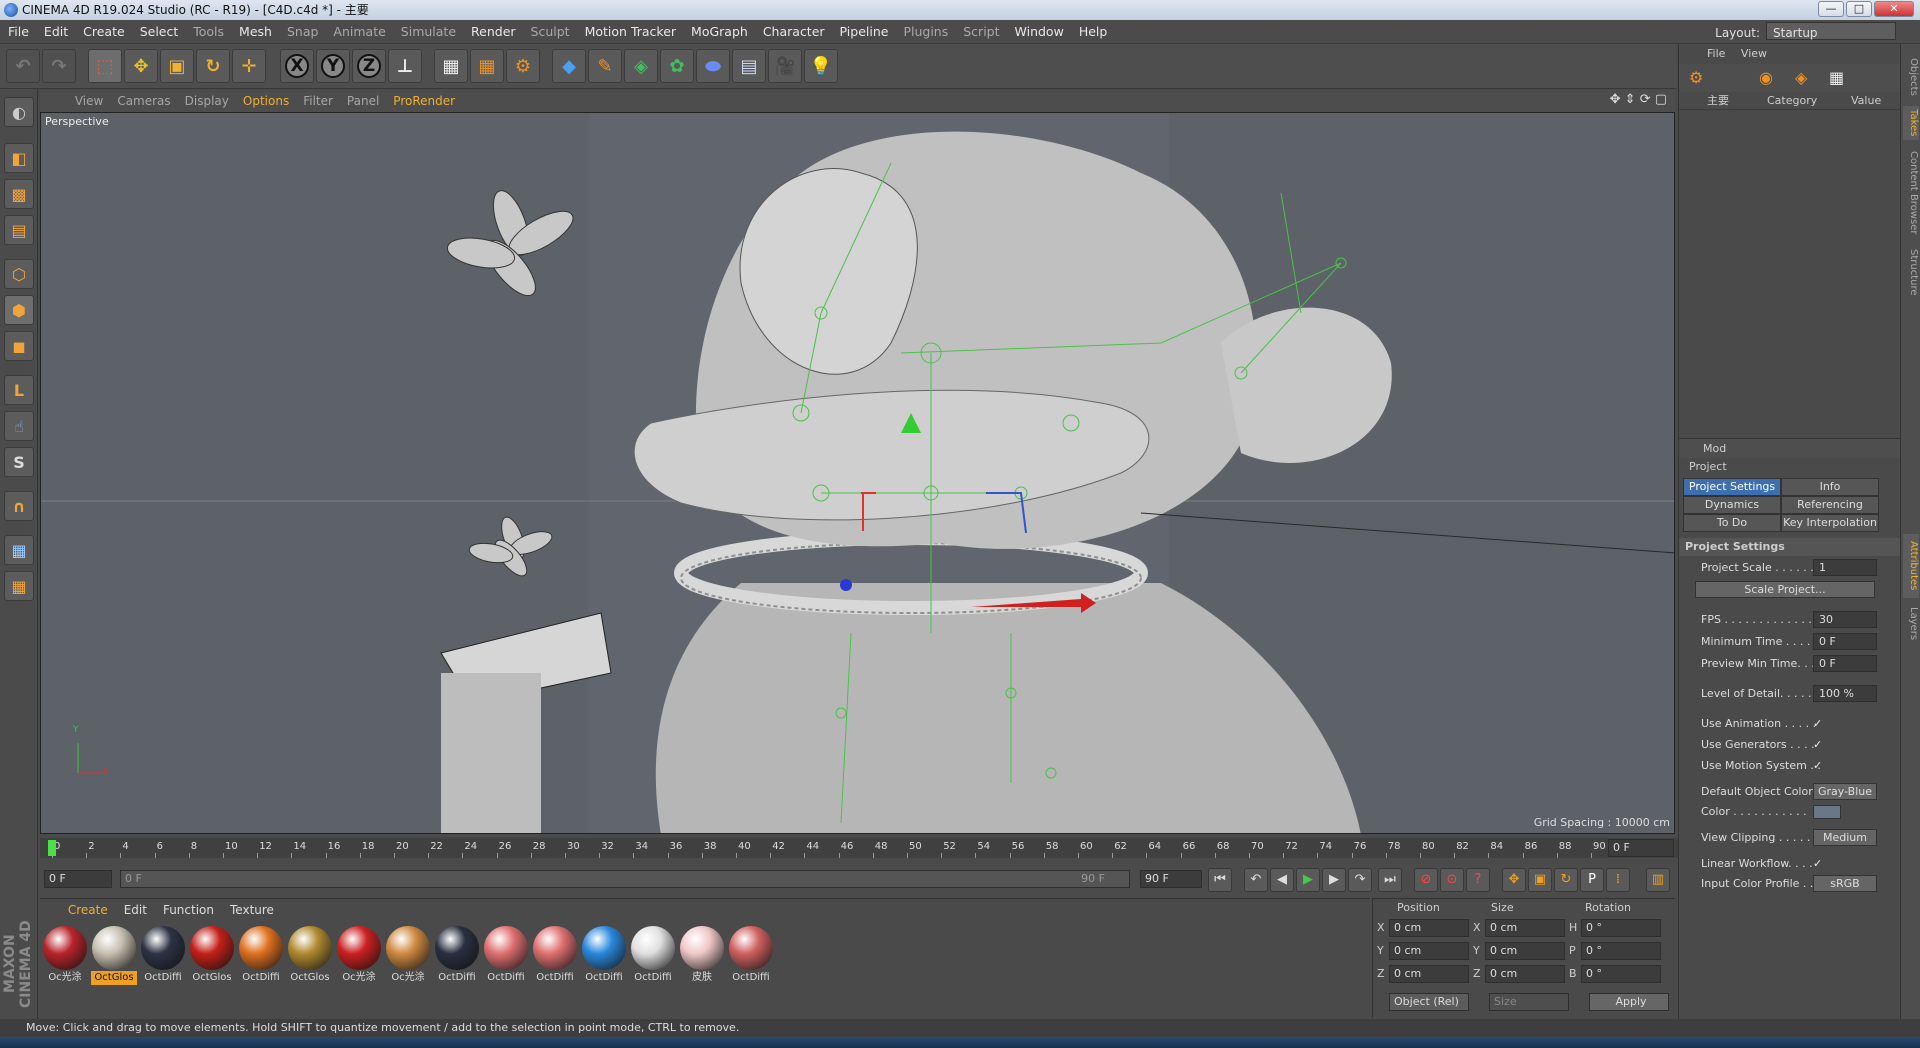 The width and height of the screenshot is (1920, 1048). I want to click on fps-field: 30, so click(1845, 619).